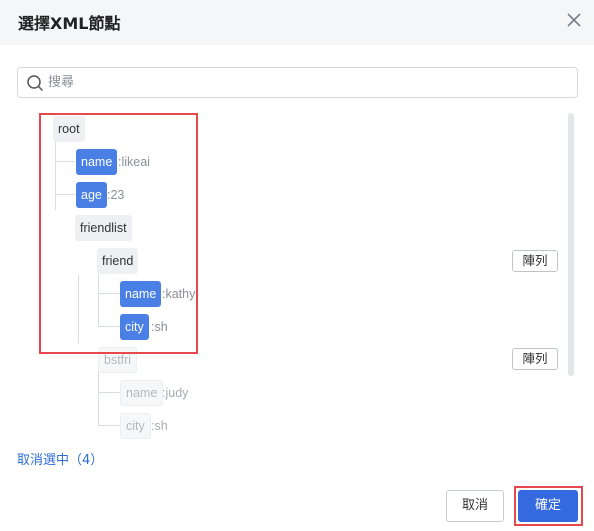 The height and width of the screenshot is (531, 594). Describe the element at coordinates (69, 23) in the screenshot. I see `dialog-title: 選擇XML節點` at that location.